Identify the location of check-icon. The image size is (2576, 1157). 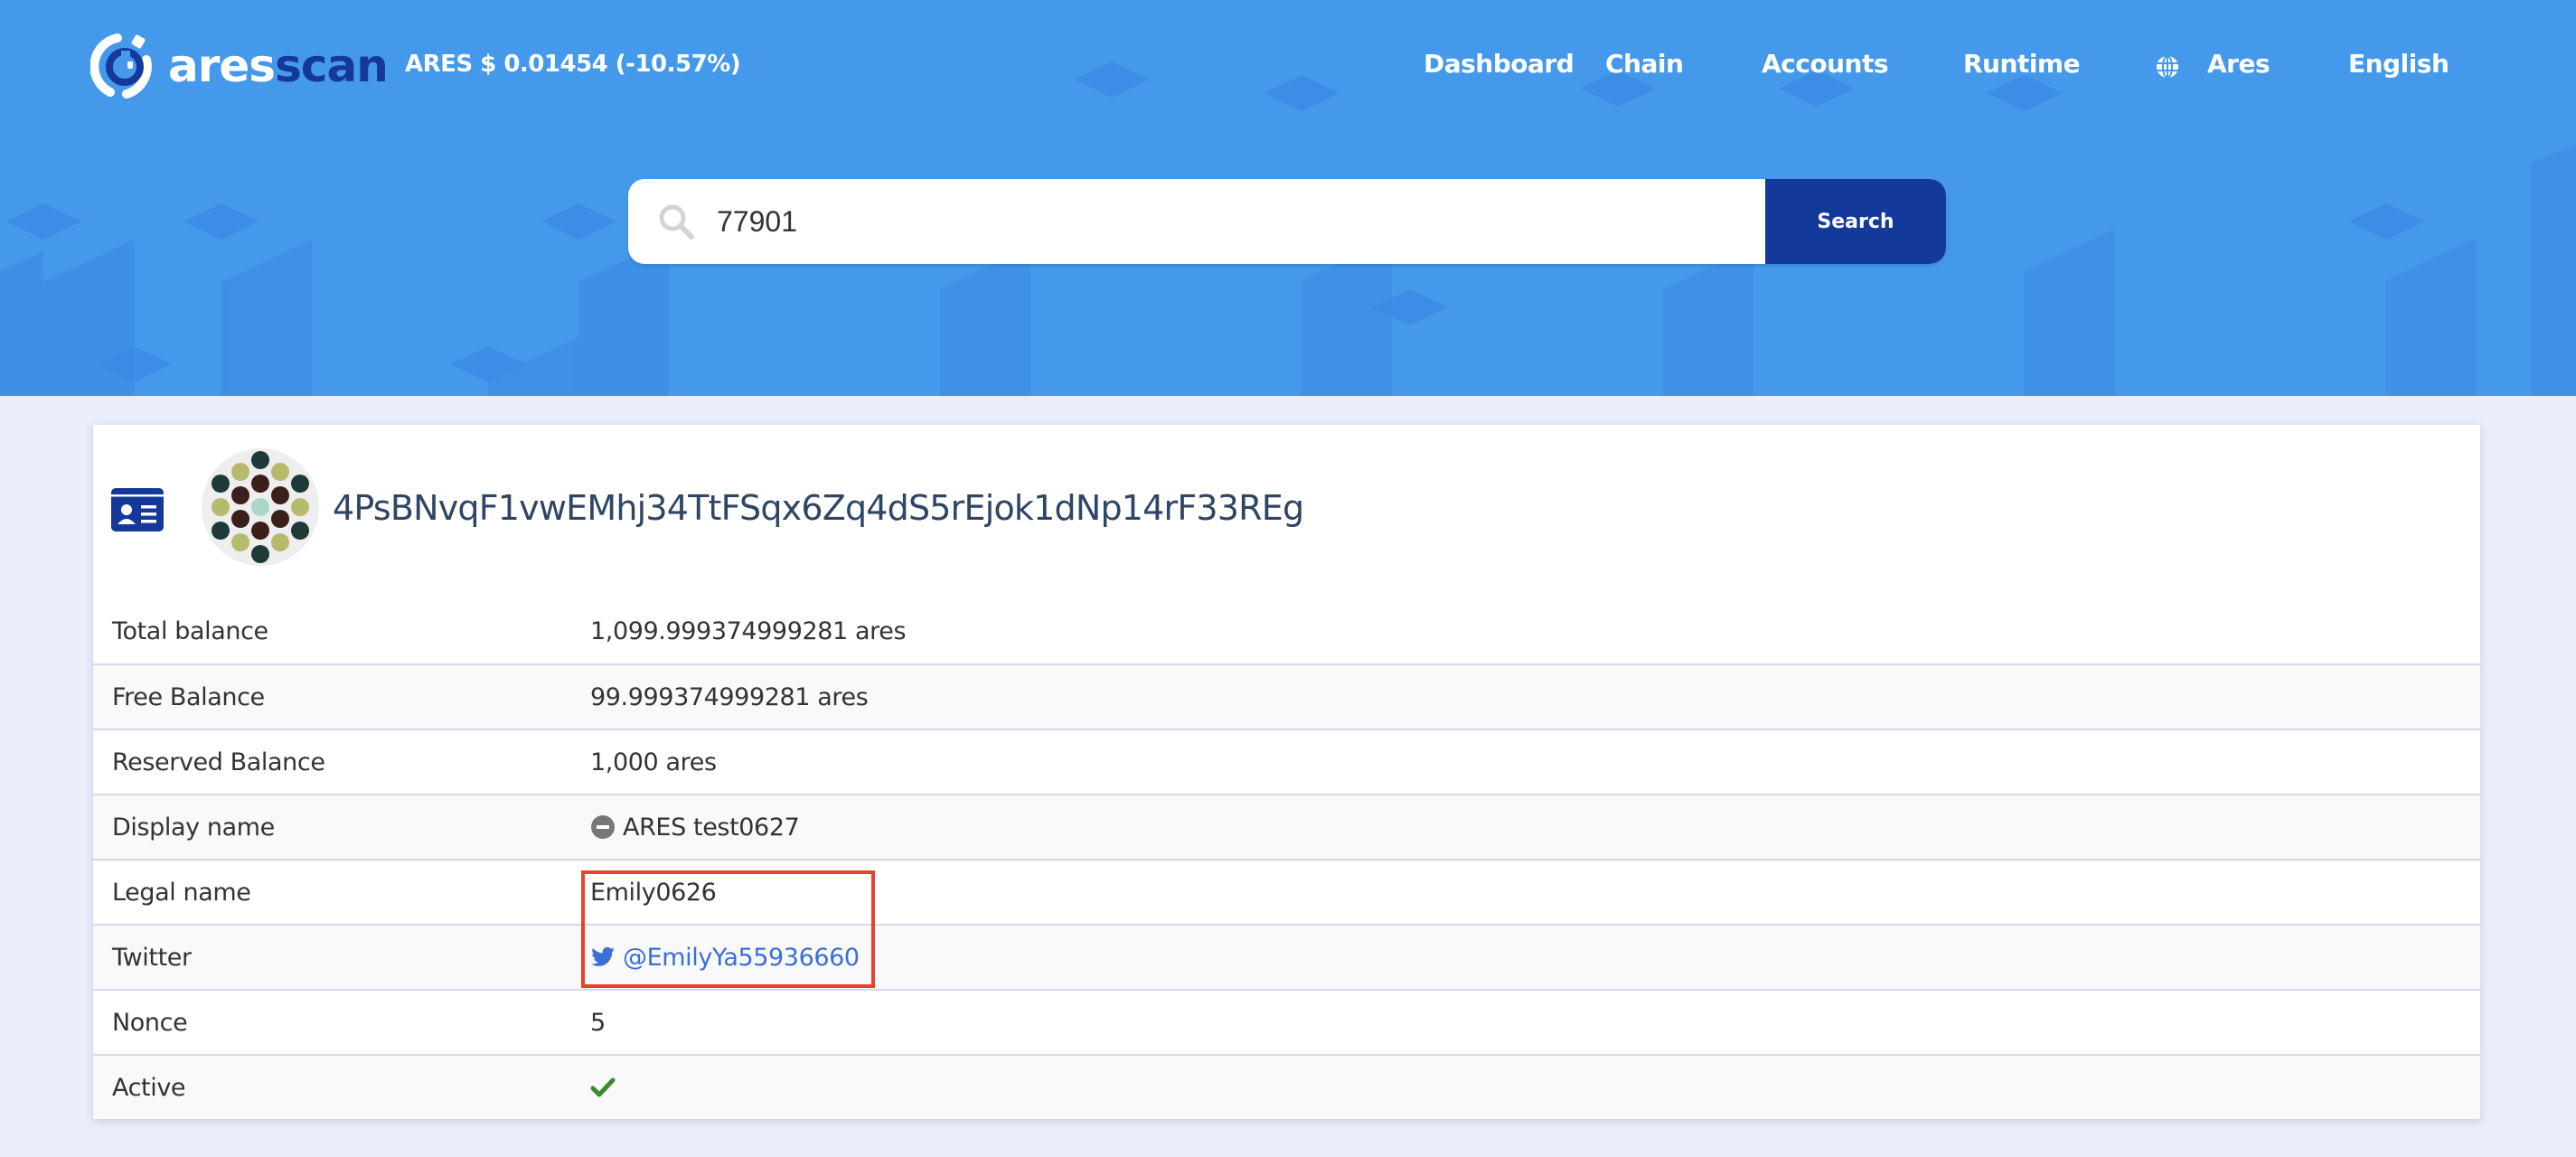
(603, 1087).